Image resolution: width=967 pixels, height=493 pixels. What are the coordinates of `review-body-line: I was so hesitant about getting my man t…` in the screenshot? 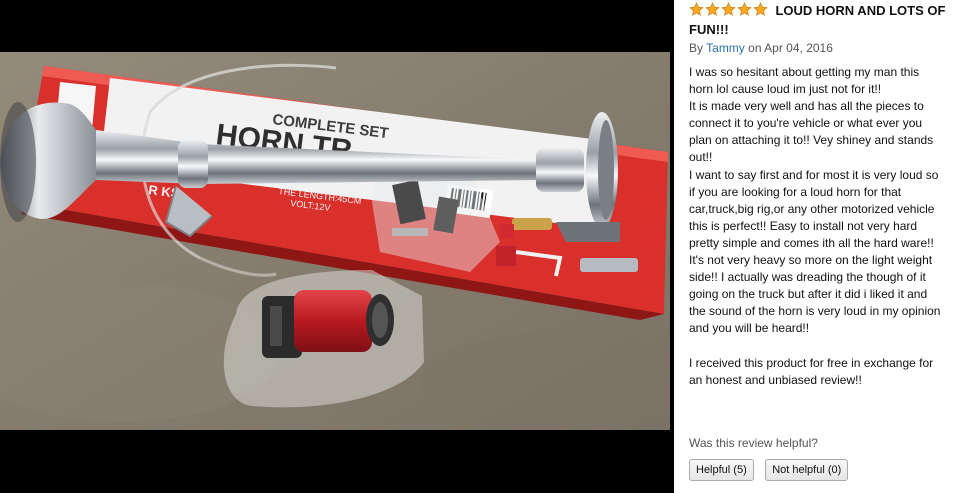 It's located at (804, 72).